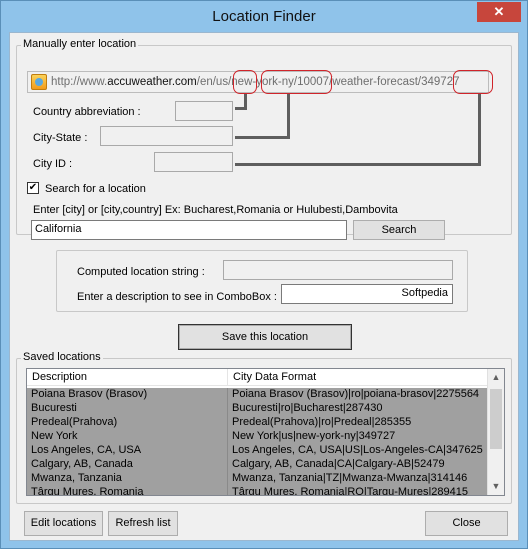  What do you see at coordinates (350, 478) in the screenshot?
I see `row-city-data: Mwanza, Tanzania|TZ|Mwanza-Mwanza|314146` at bounding box center [350, 478].